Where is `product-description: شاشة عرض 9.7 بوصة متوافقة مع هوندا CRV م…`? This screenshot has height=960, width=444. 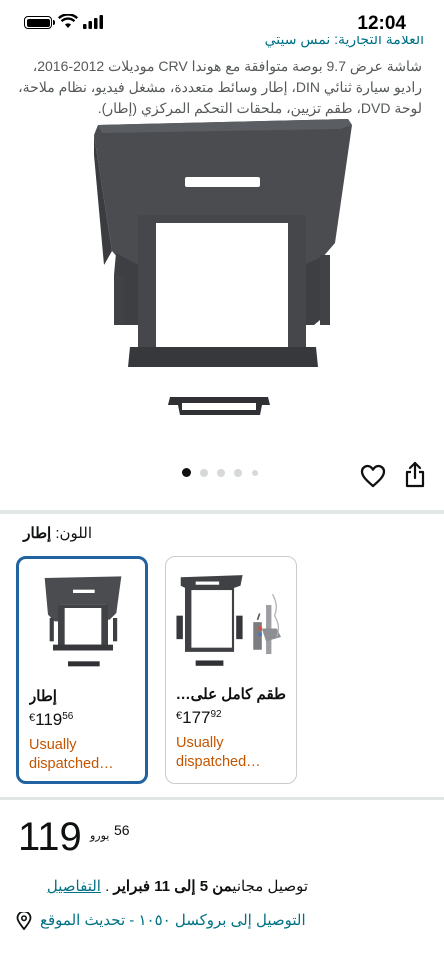
product-description: شاشة عرض 9.7 بوصة متوافقة مع هوندا CRV م… is located at coordinates (220, 87).